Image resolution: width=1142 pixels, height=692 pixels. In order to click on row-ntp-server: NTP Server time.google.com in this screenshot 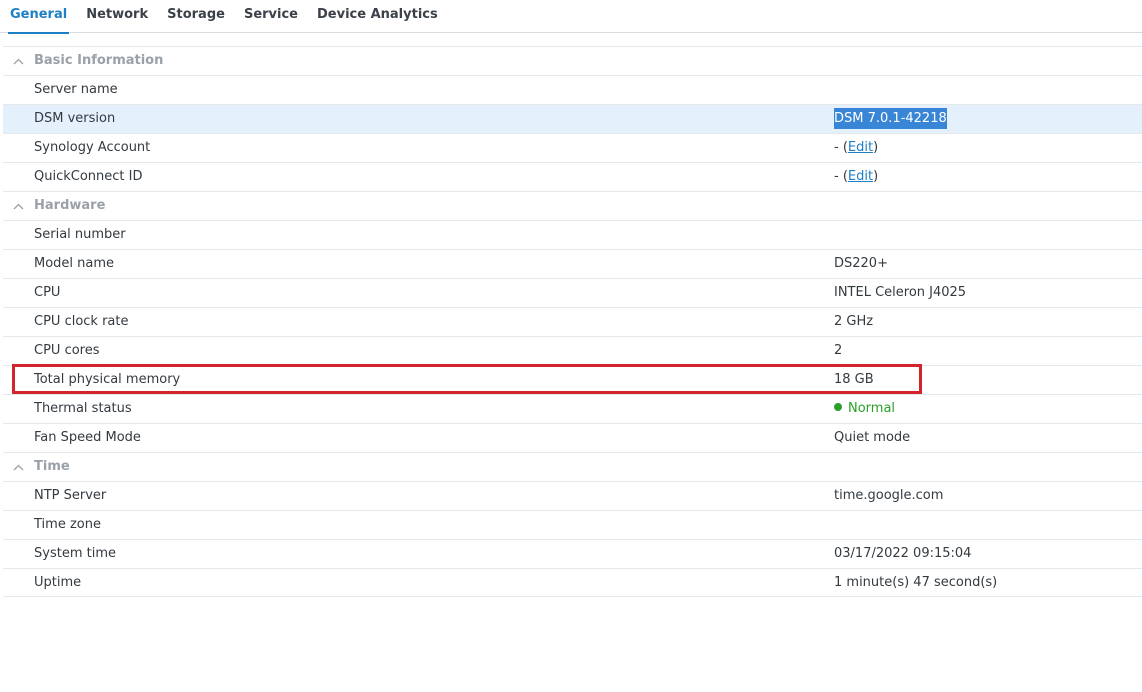, I will do `click(572, 495)`.